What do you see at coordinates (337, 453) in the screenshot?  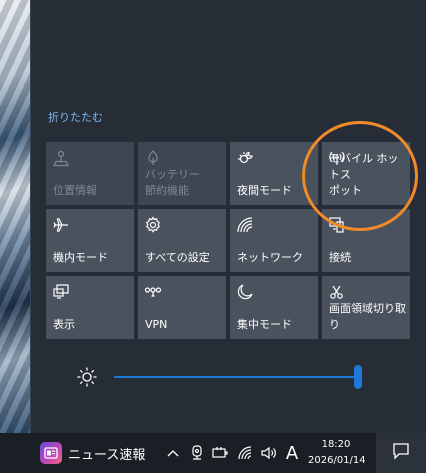 I see `clock: 18:20 2026/01/14` at bounding box center [337, 453].